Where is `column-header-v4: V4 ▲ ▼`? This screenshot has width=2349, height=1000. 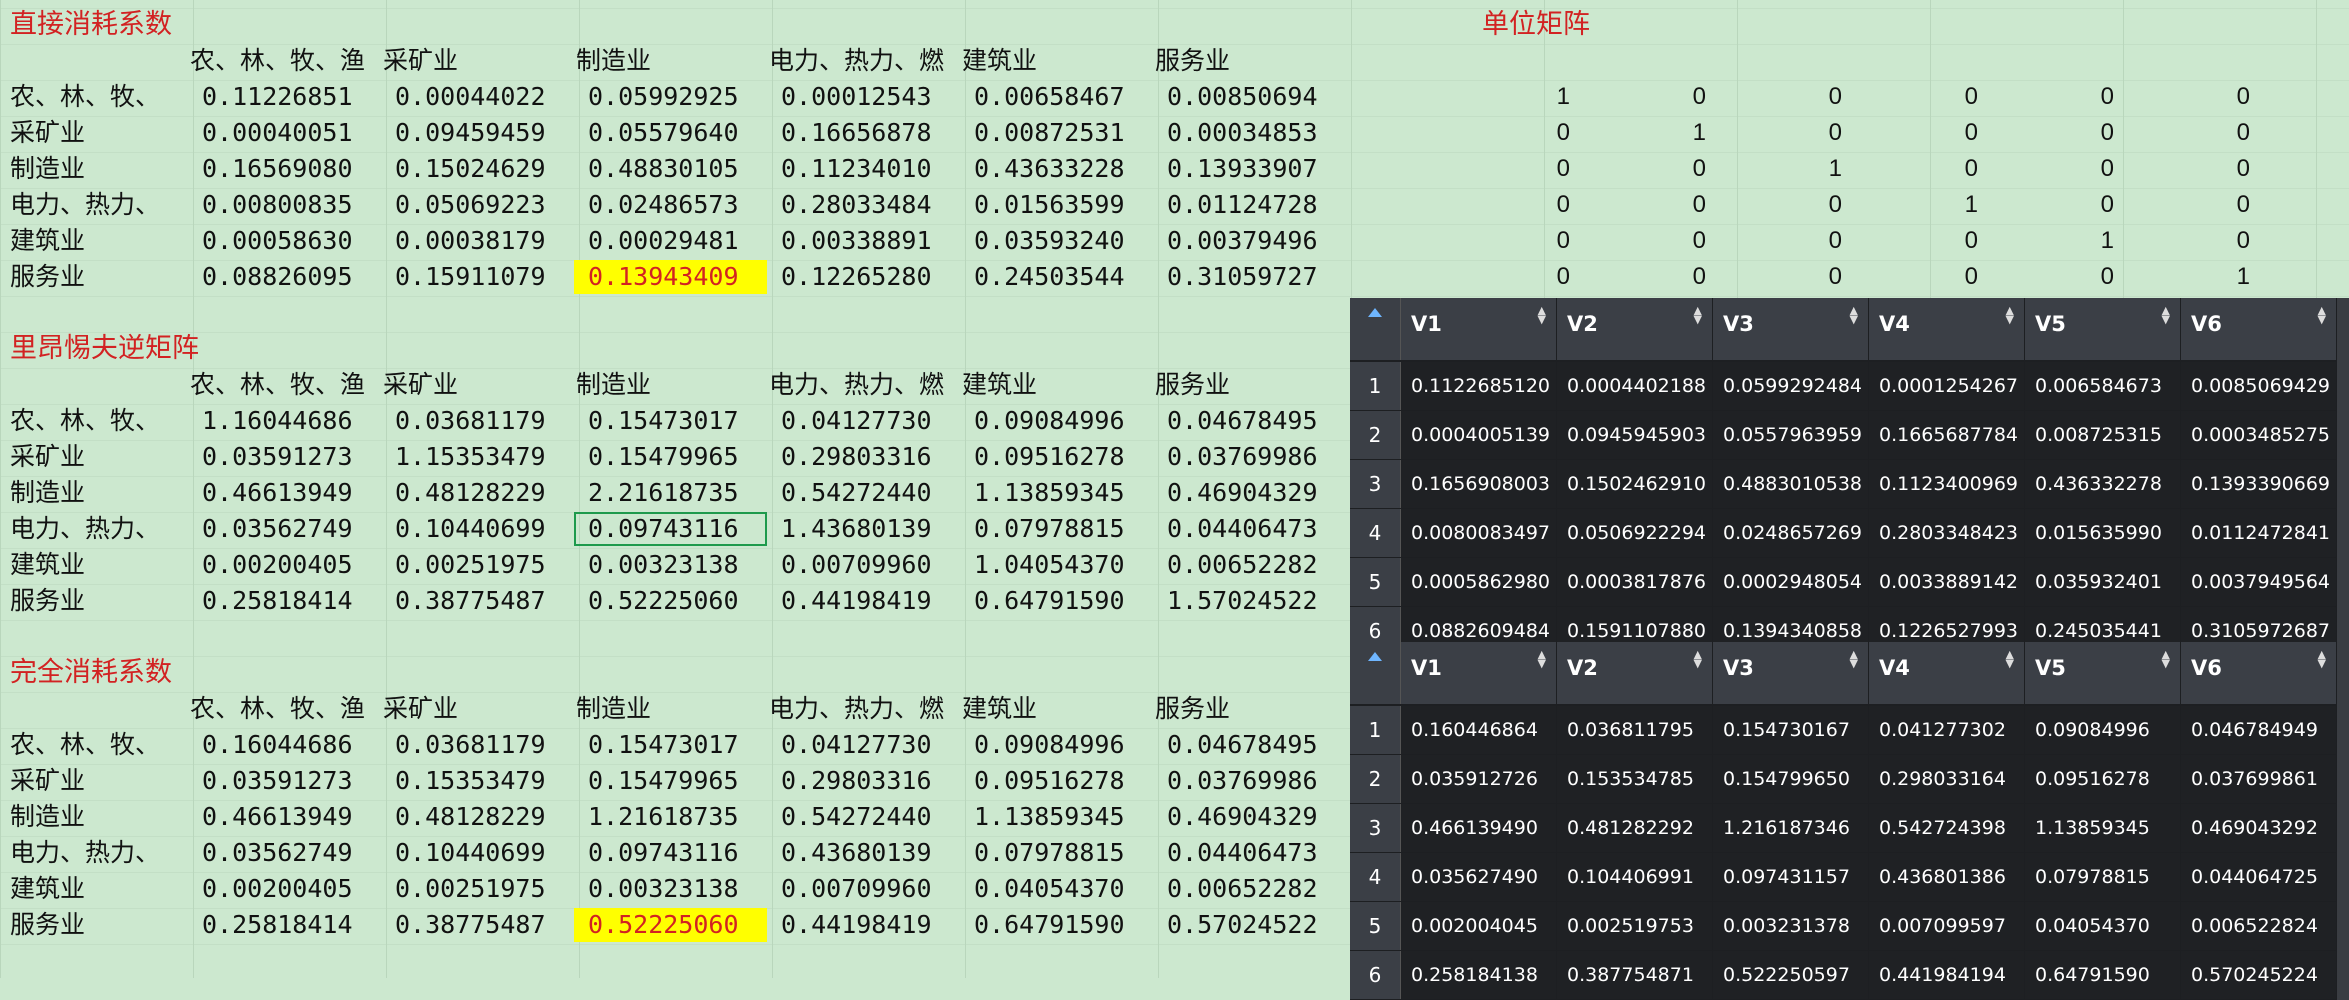
column-header-v4: V4 ▲ ▼ is located at coordinates (1947, 673).